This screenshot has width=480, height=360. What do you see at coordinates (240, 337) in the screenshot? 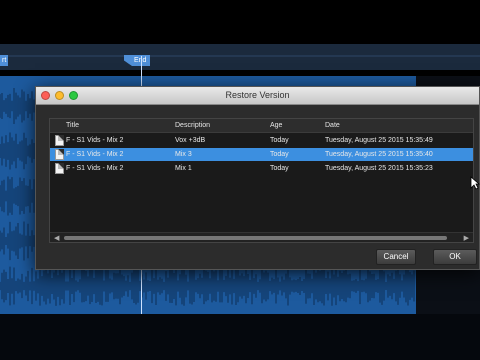
I see `bottom-track-strip` at bounding box center [240, 337].